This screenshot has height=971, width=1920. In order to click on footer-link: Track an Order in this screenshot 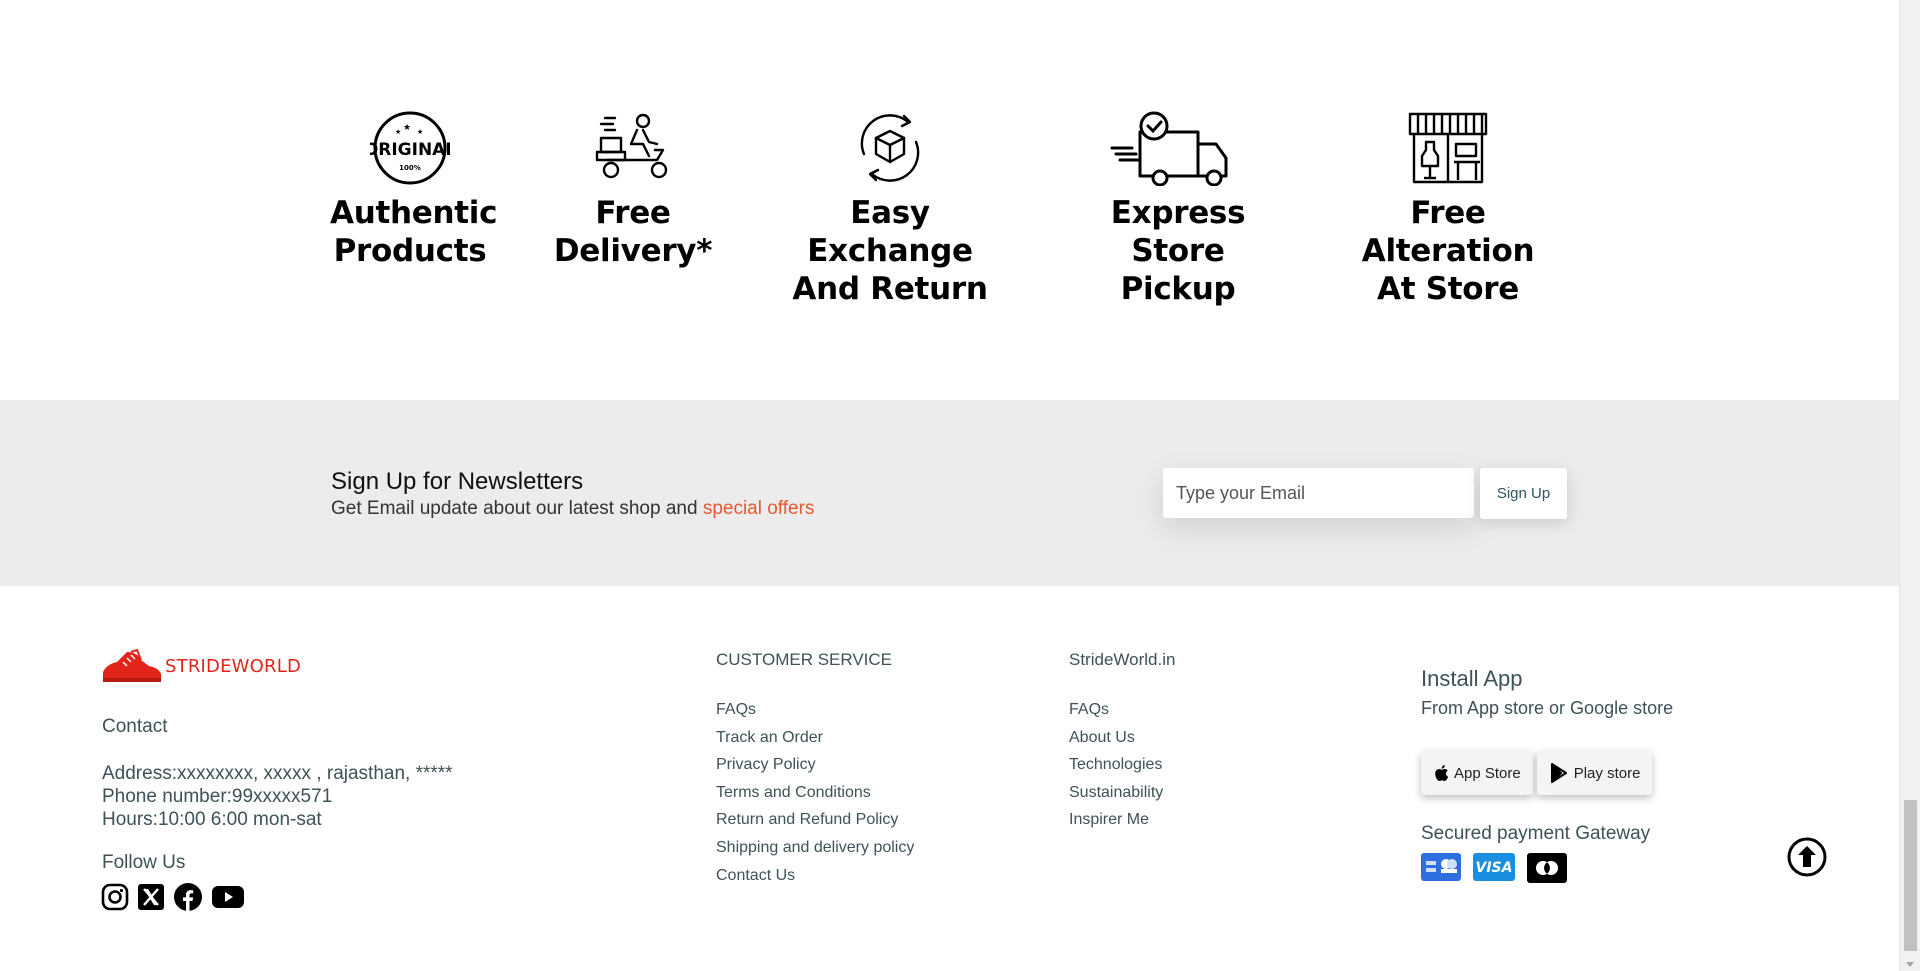, I will do `click(815, 738)`.